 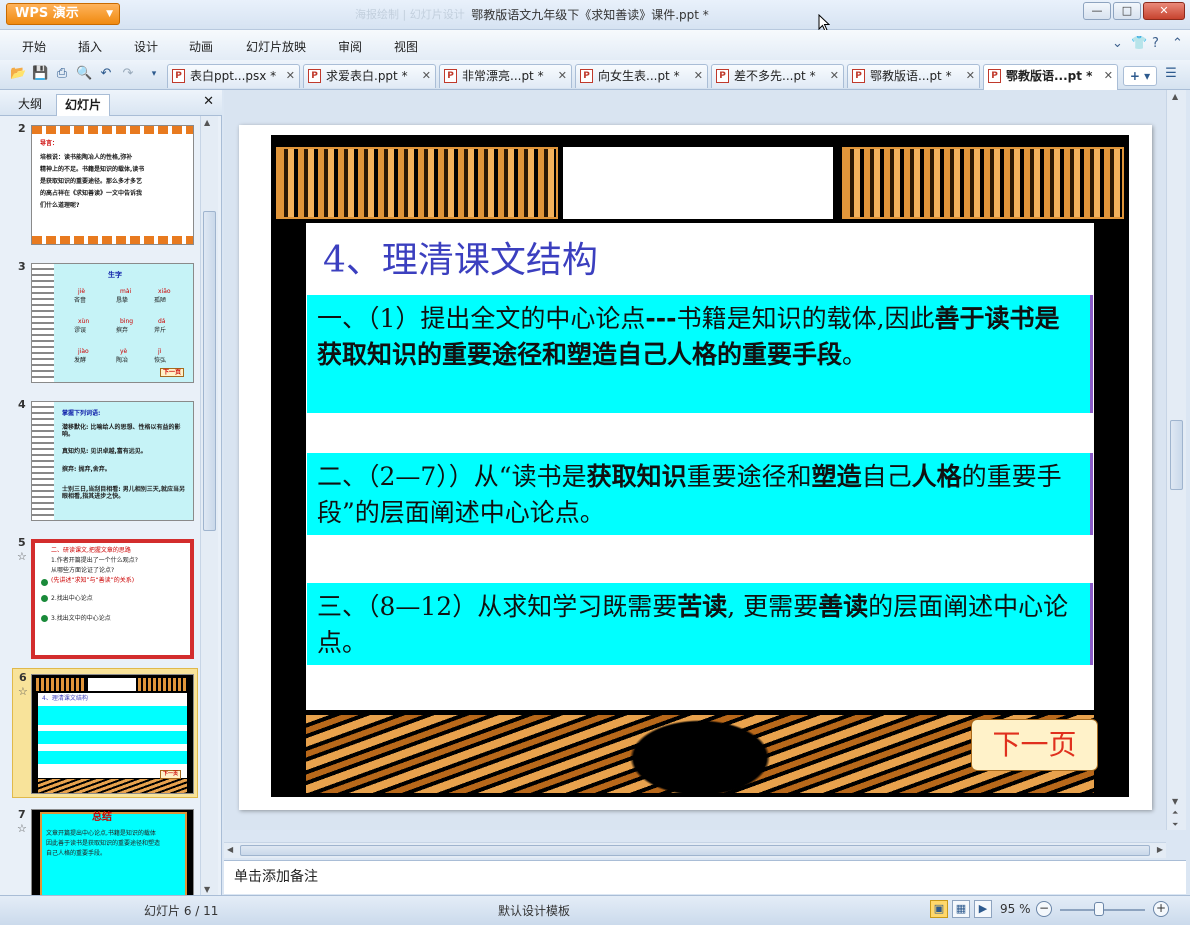 I want to click on minimize-button: —, so click(x=1097, y=11).